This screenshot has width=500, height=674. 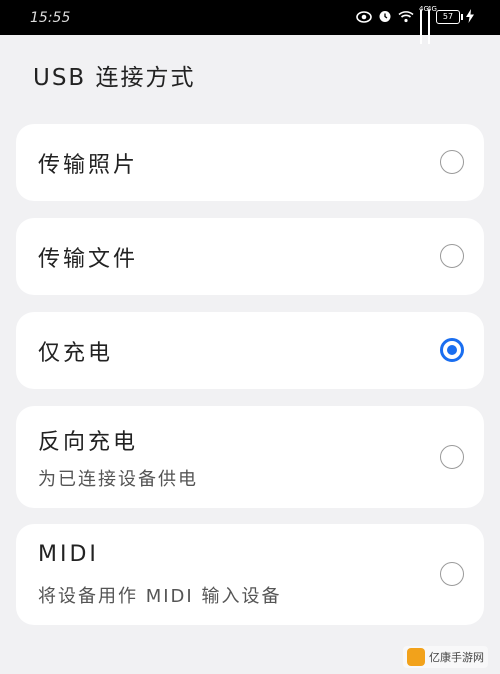 I want to click on option-transfer-photos: 传输照片, so click(x=250, y=162).